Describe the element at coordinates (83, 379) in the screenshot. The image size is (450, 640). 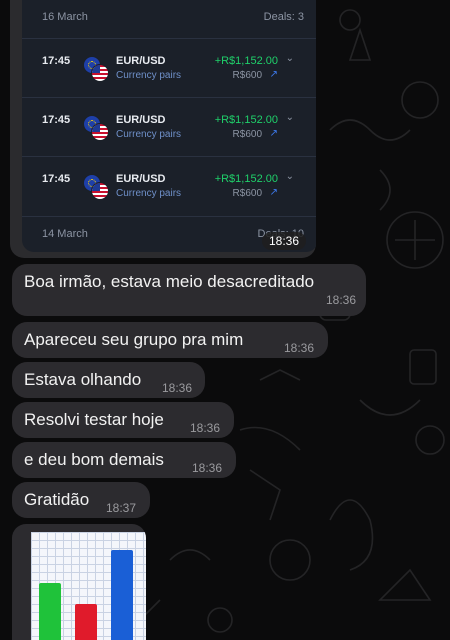
I see `message-text: Estava olhando` at that location.